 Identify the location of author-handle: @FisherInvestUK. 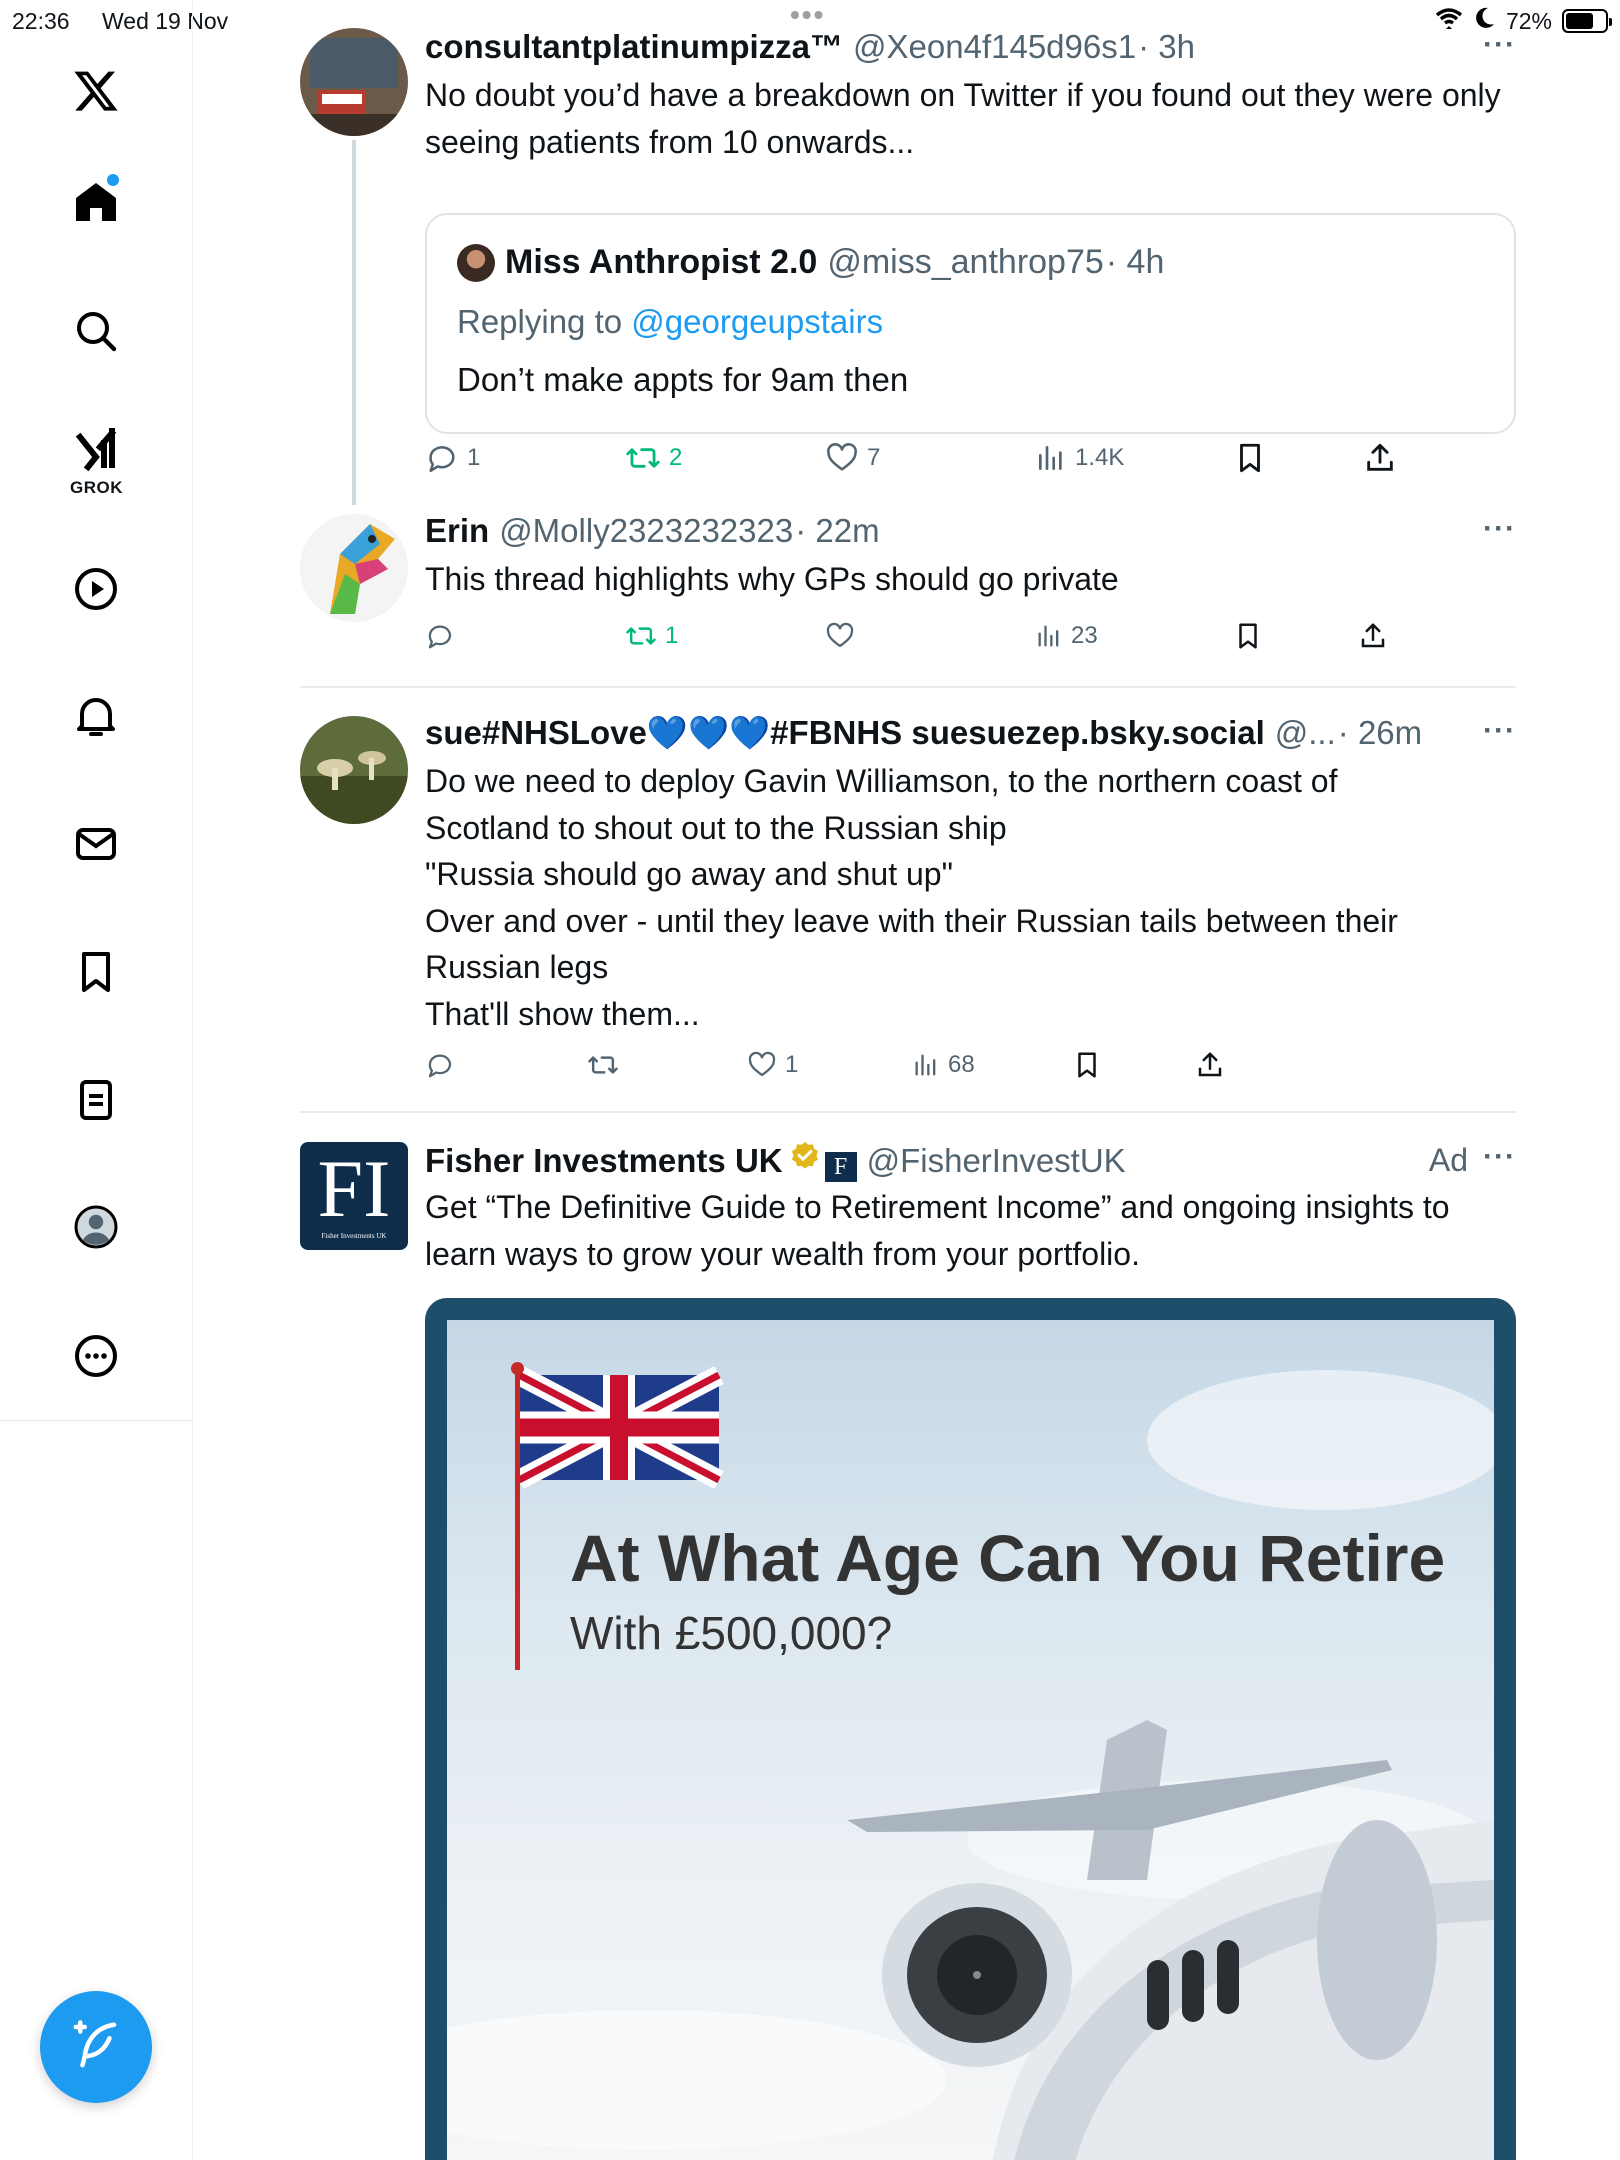
(996, 1161).